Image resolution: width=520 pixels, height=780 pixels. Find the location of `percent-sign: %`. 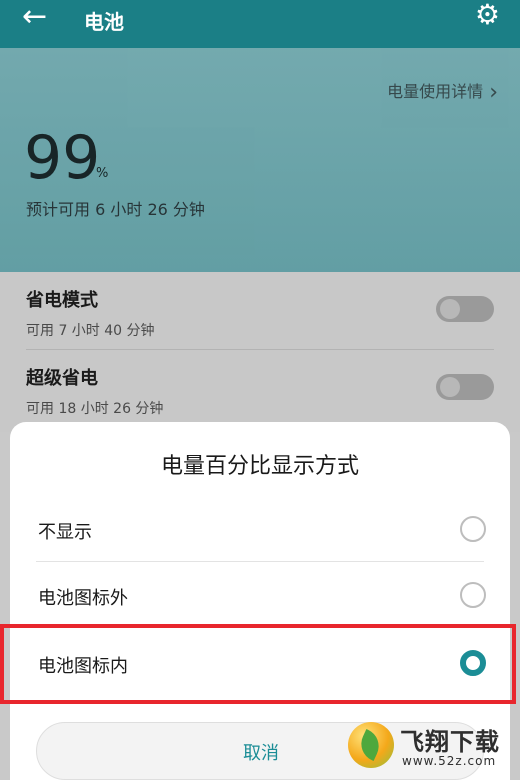

percent-sign: % is located at coordinates (102, 173).